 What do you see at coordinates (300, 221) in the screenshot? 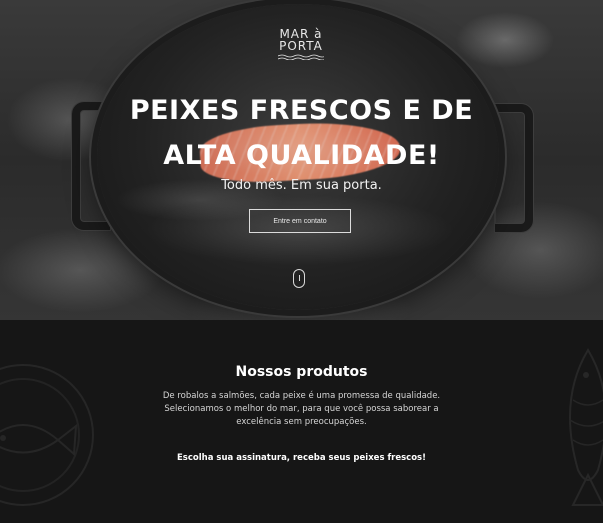
I see `contact-button: Entre em contato` at bounding box center [300, 221].